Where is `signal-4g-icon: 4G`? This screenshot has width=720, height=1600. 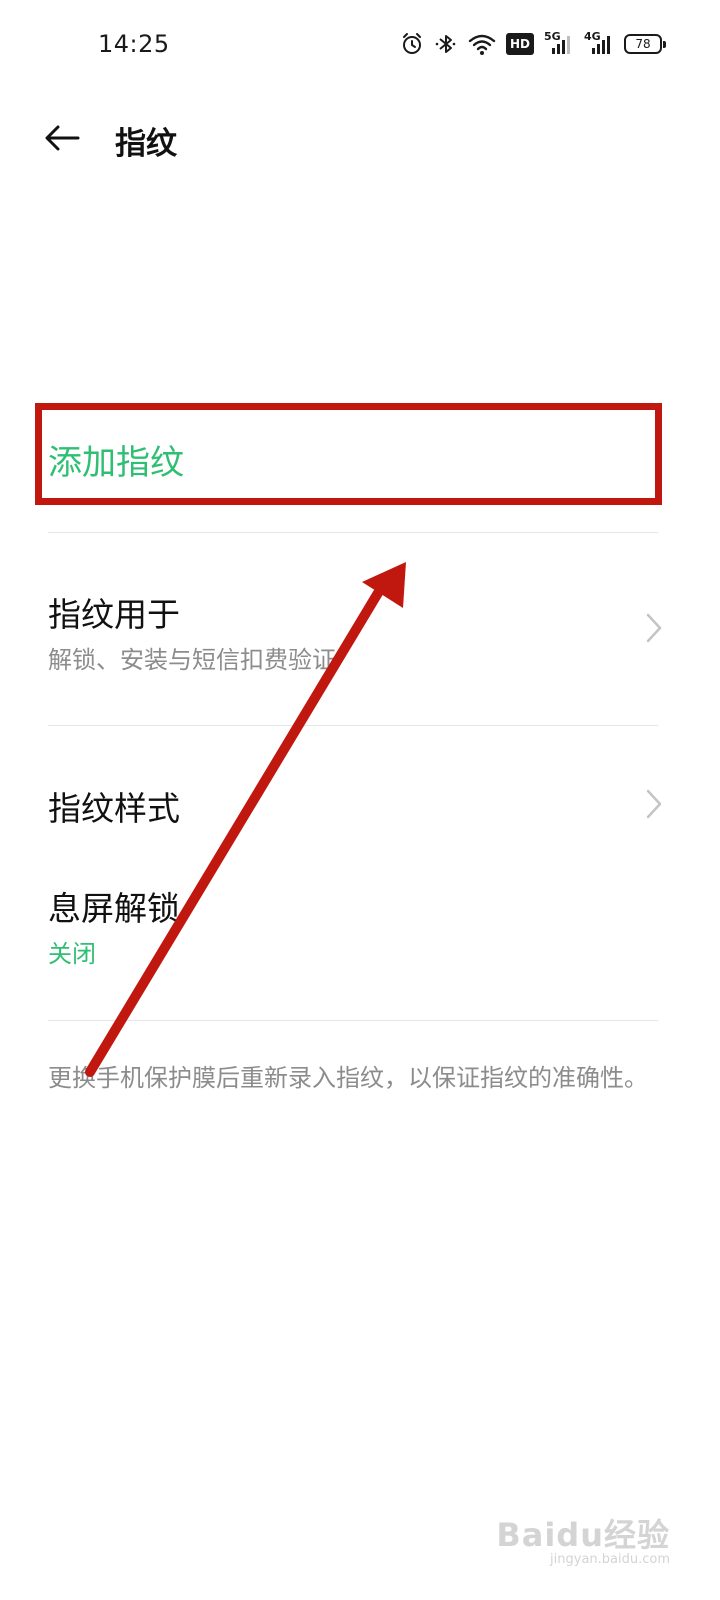 signal-4g-icon: 4G is located at coordinates (599, 43).